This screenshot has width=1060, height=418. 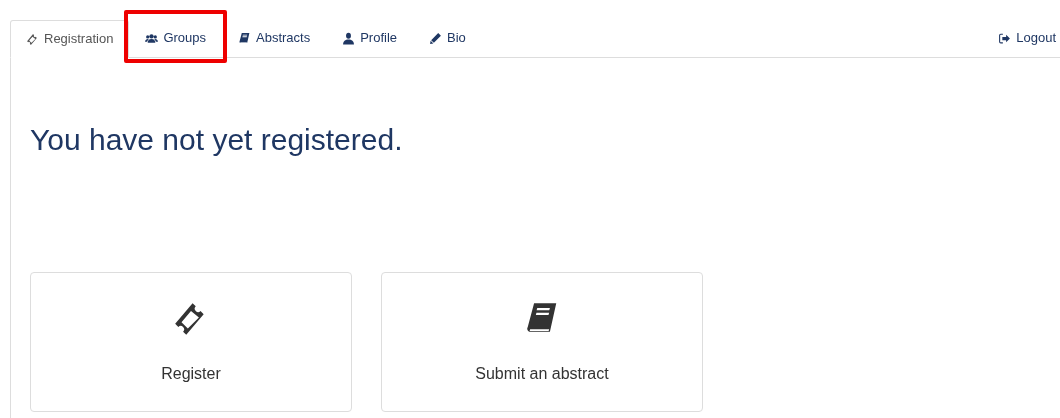 What do you see at coordinates (349, 38) in the screenshot?
I see `user-icon` at bounding box center [349, 38].